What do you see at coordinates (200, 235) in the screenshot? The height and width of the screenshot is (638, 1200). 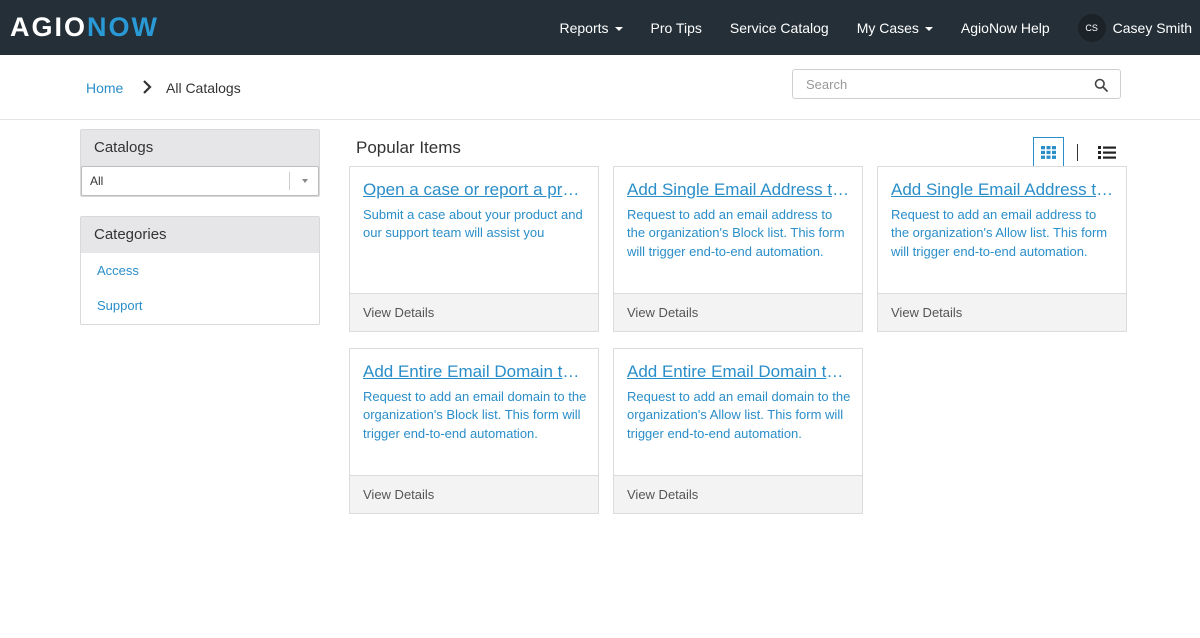 I see `categories-heading: Categories` at bounding box center [200, 235].